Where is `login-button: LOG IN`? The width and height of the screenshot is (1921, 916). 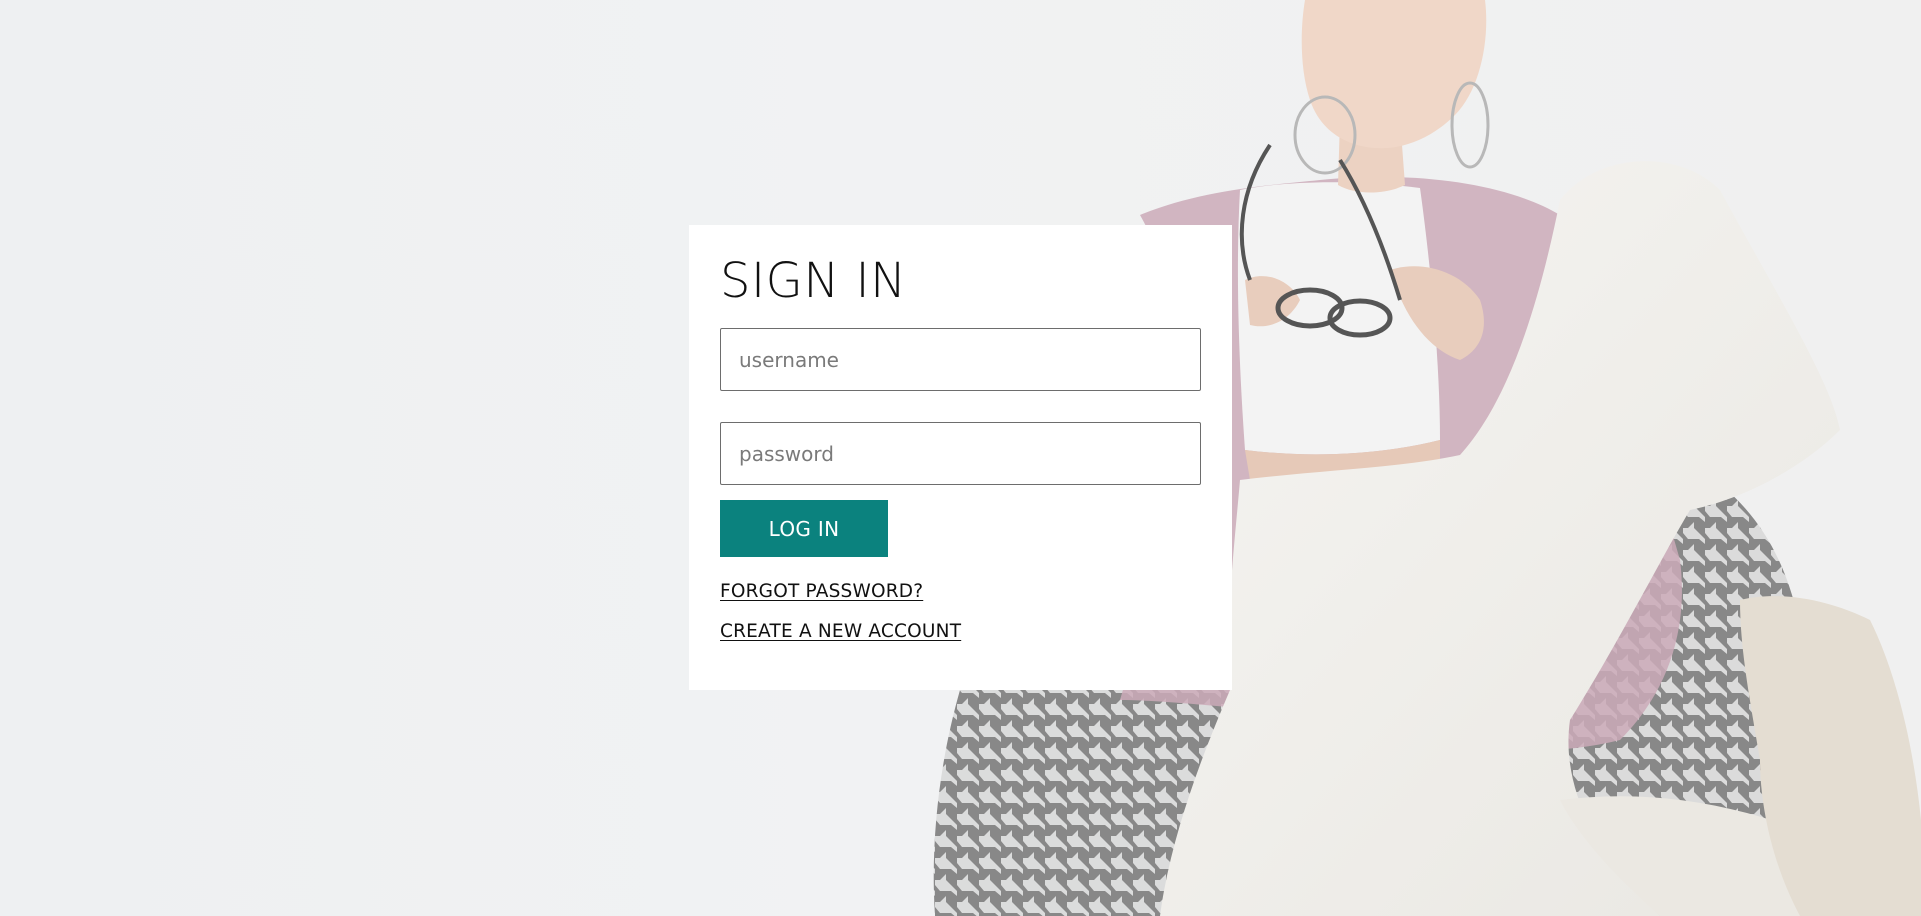 login-button: LOG IN is located at coordinates (804, 528).